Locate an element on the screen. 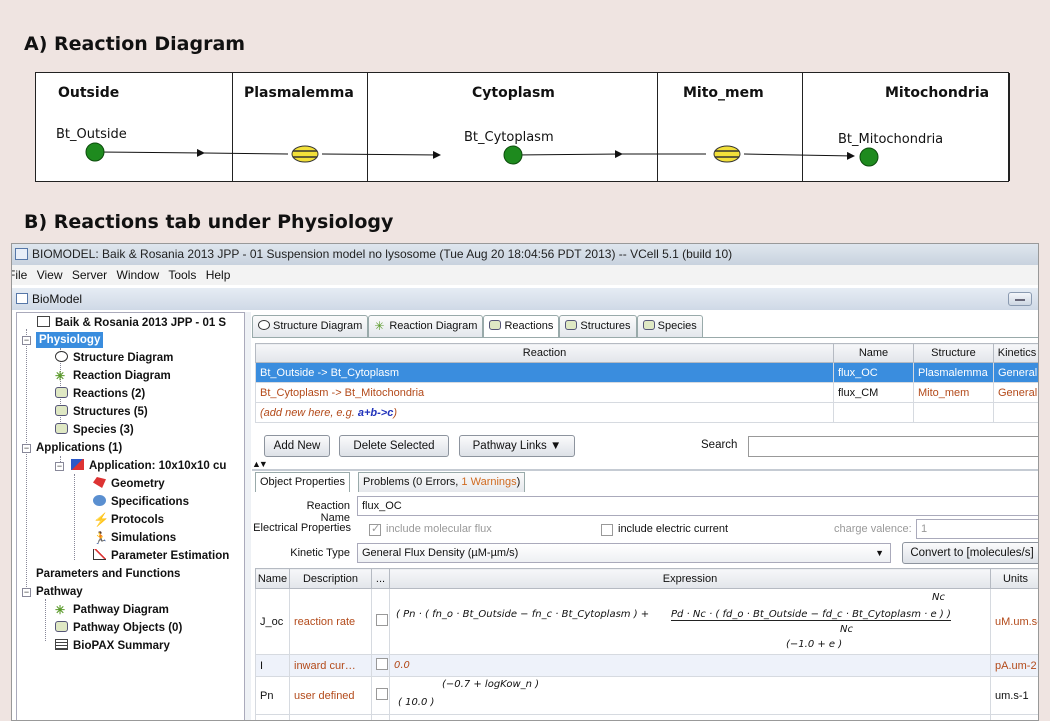  reaction-node-flux-cm is located at coordinates (727, 154).